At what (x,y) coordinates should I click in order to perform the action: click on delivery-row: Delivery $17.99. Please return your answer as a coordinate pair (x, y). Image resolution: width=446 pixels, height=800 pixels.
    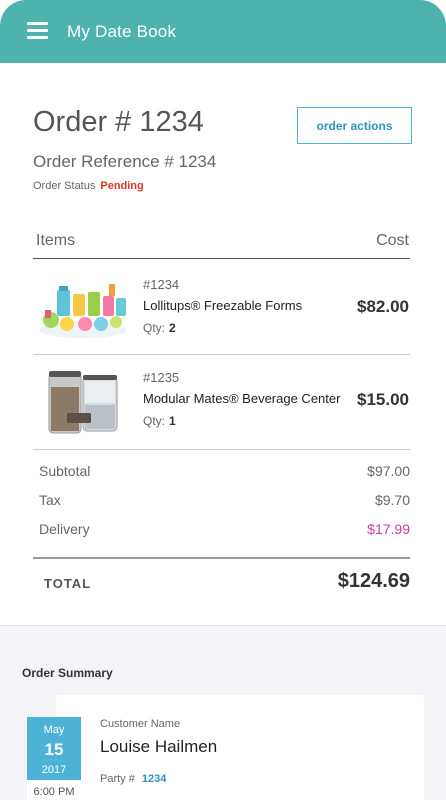
    Looking at the image, I should click on (224, 529).